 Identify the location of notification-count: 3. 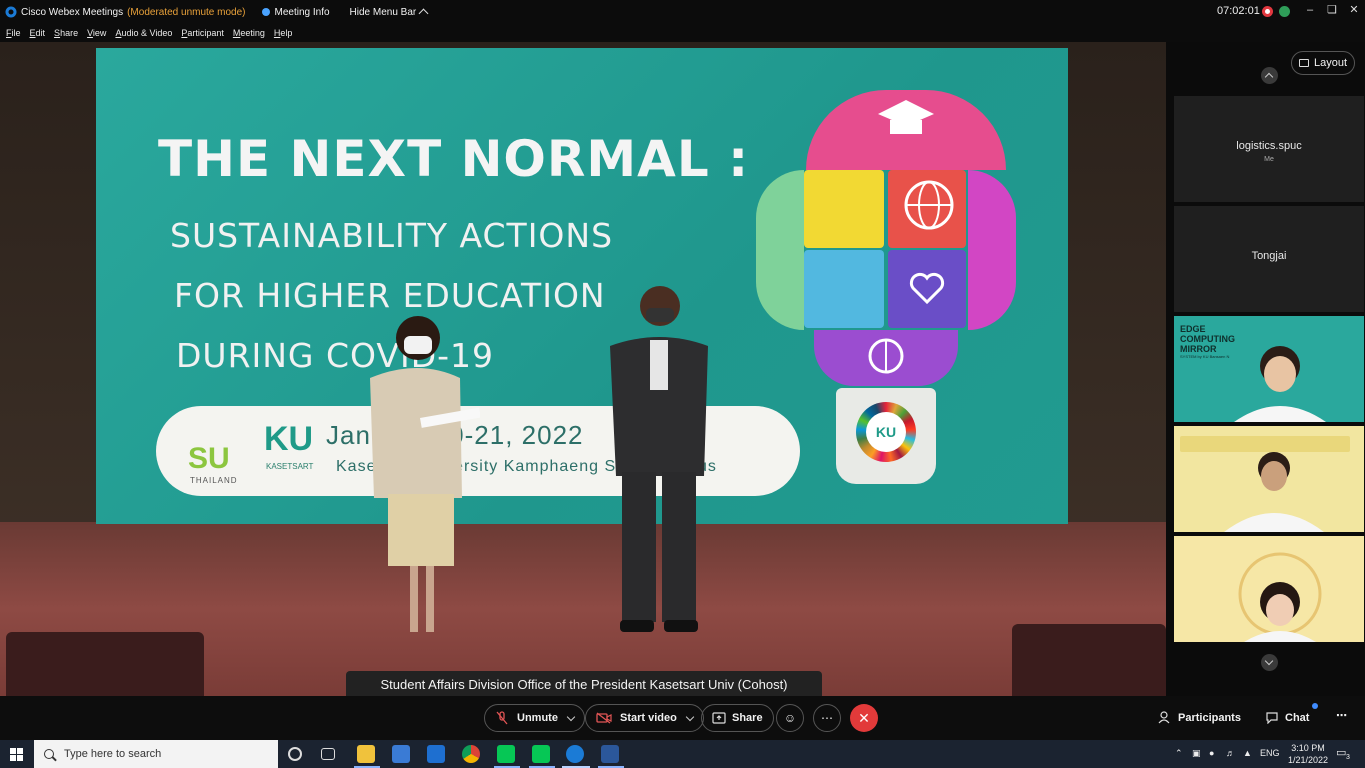
(1348, 757).